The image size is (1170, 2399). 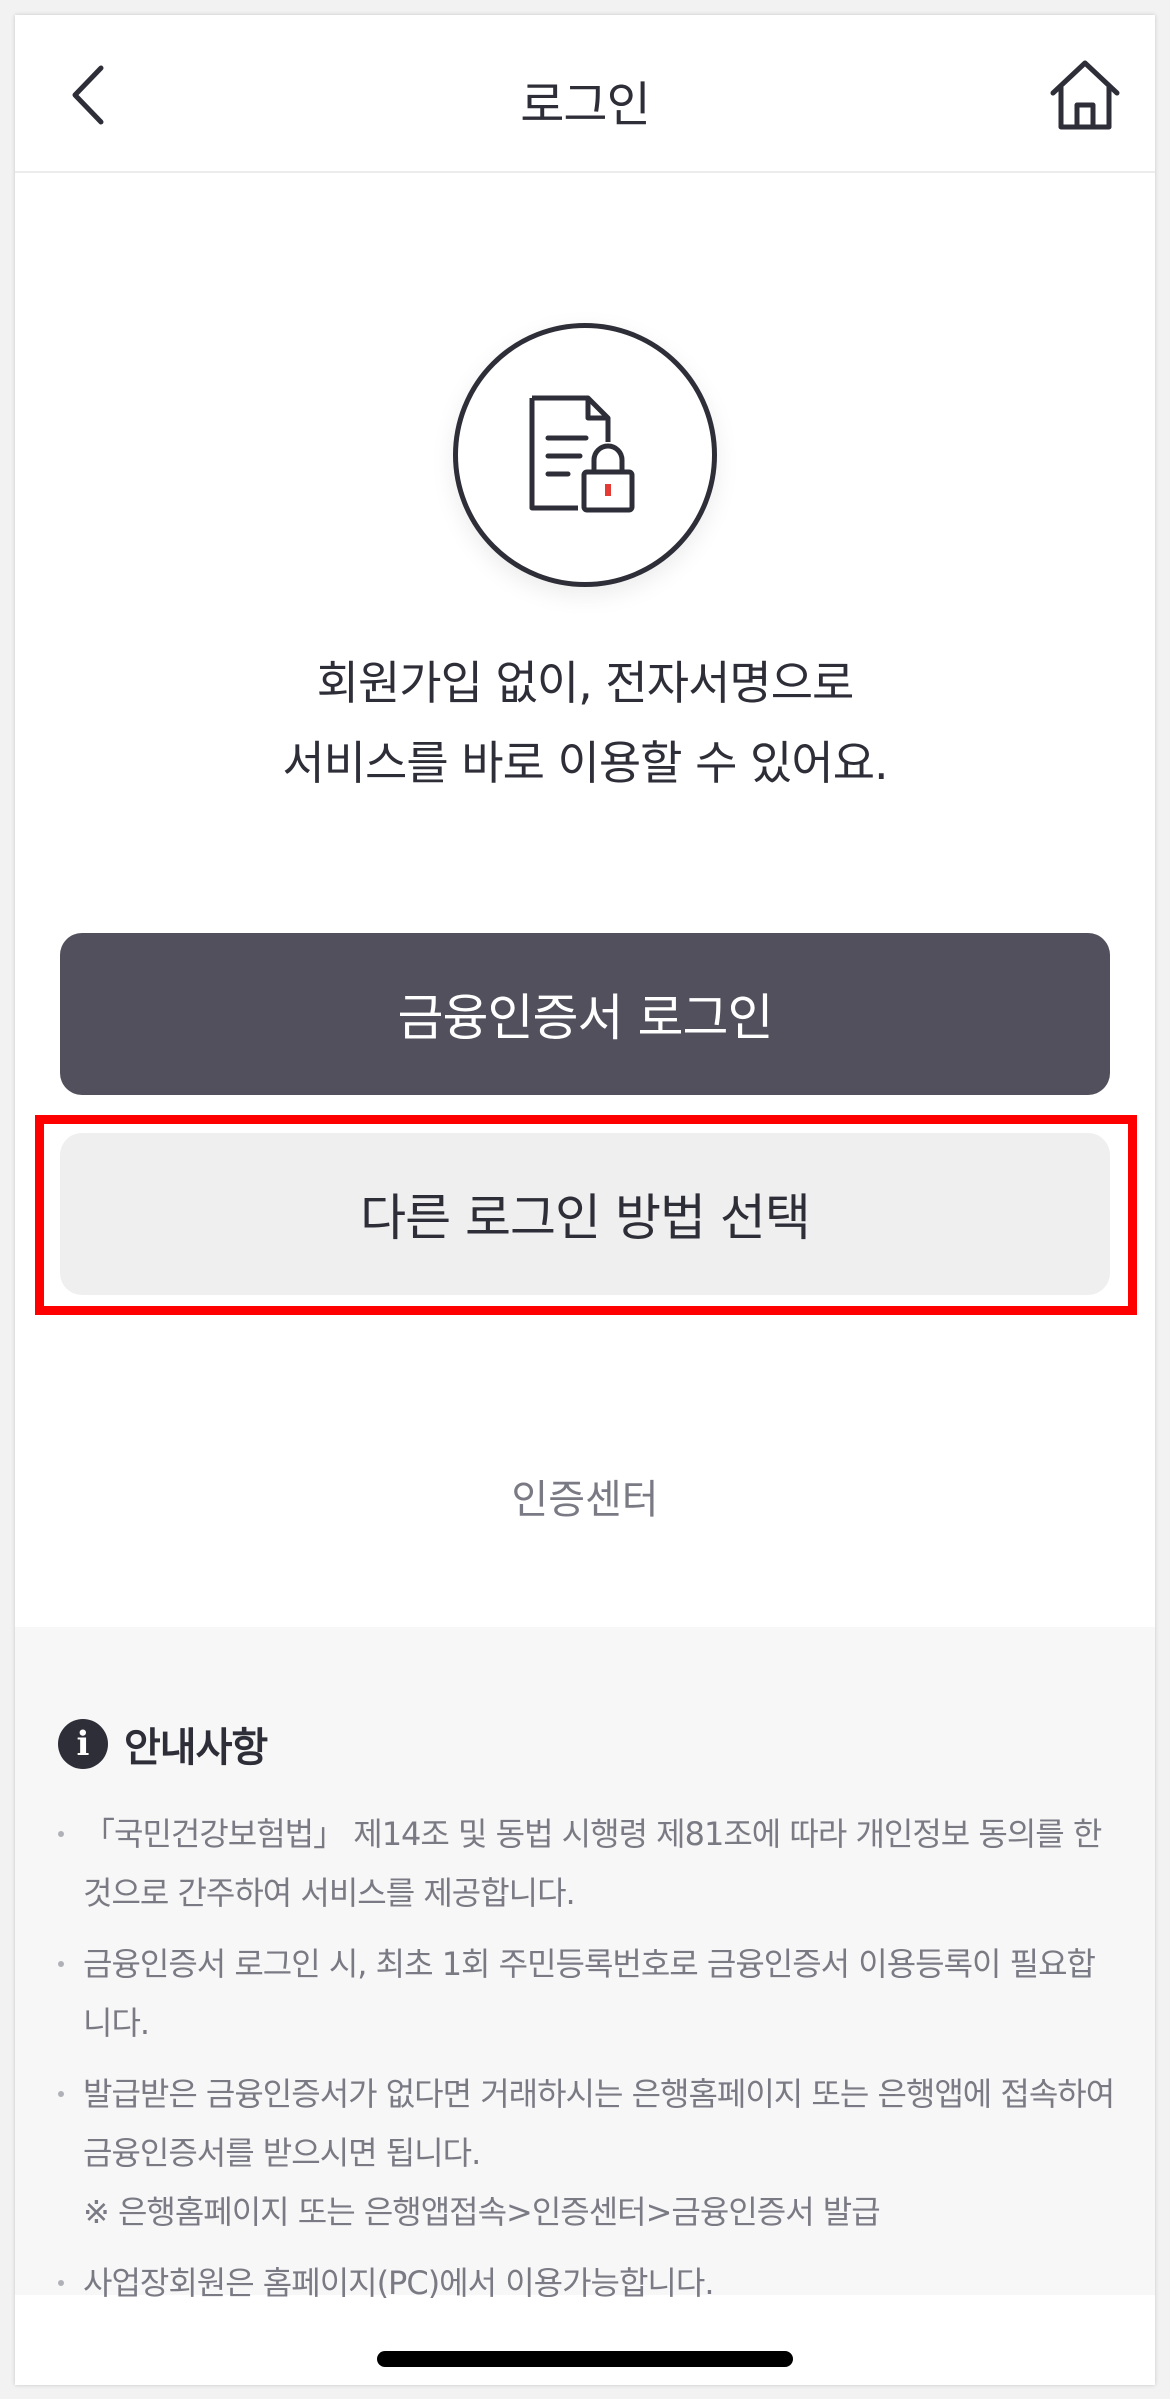 I want to click on header: 로그인, so click(x=585, y=94).